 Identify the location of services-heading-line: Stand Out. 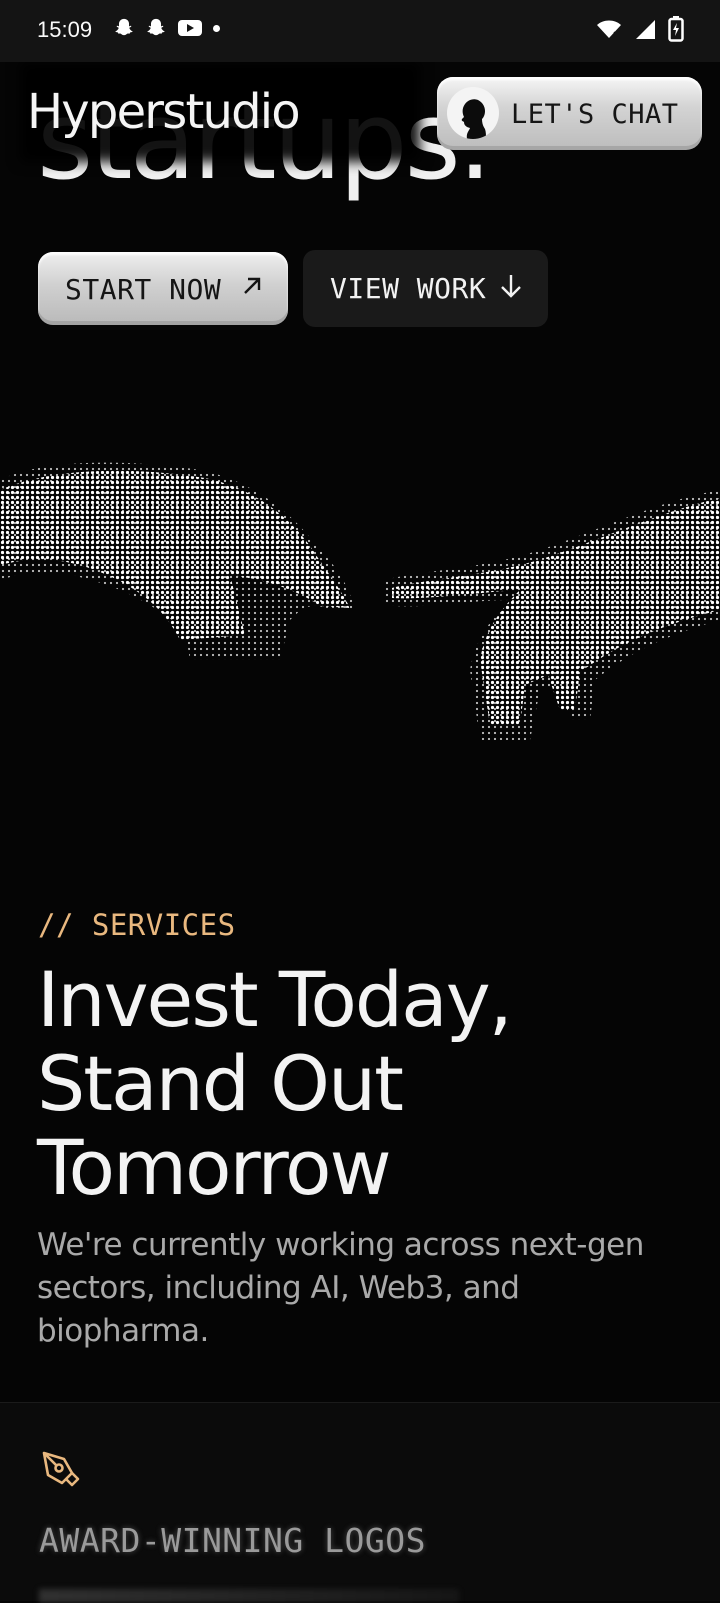
(220, 1083).